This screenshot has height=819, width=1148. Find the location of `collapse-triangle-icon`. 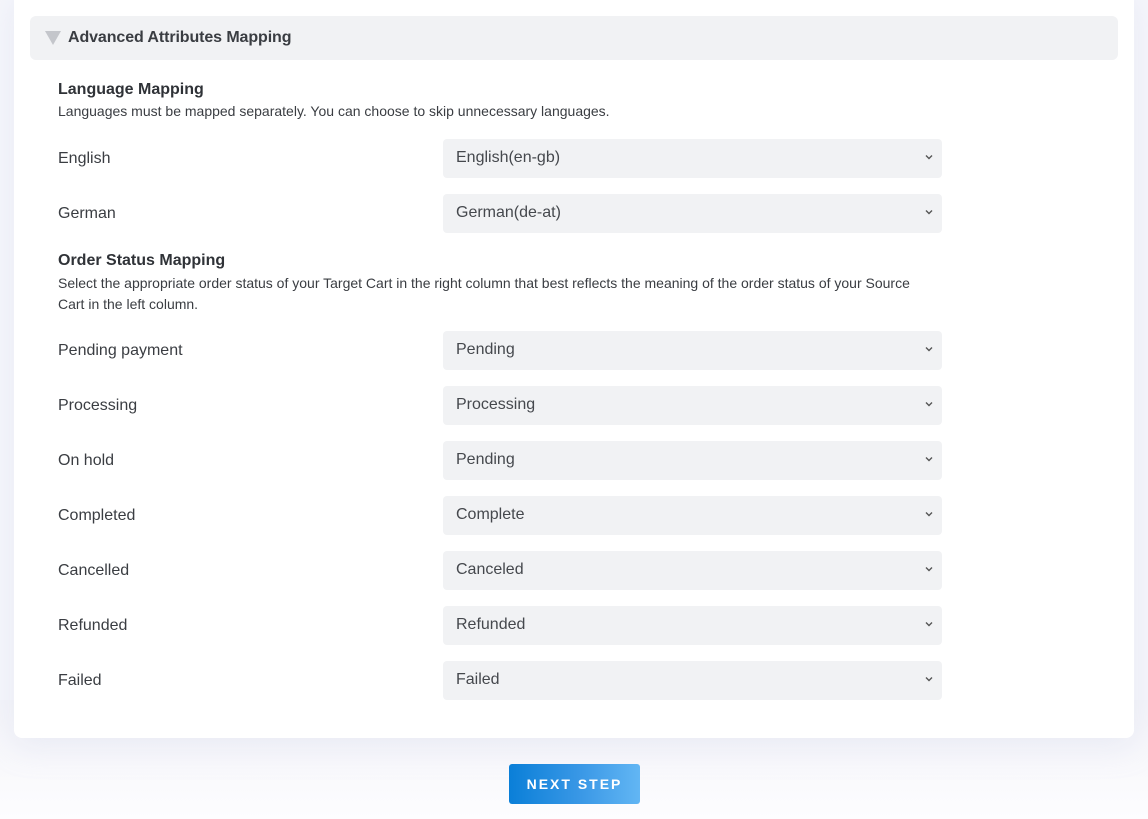

collapse-triangle-icon is located at coordinates (53, 38).